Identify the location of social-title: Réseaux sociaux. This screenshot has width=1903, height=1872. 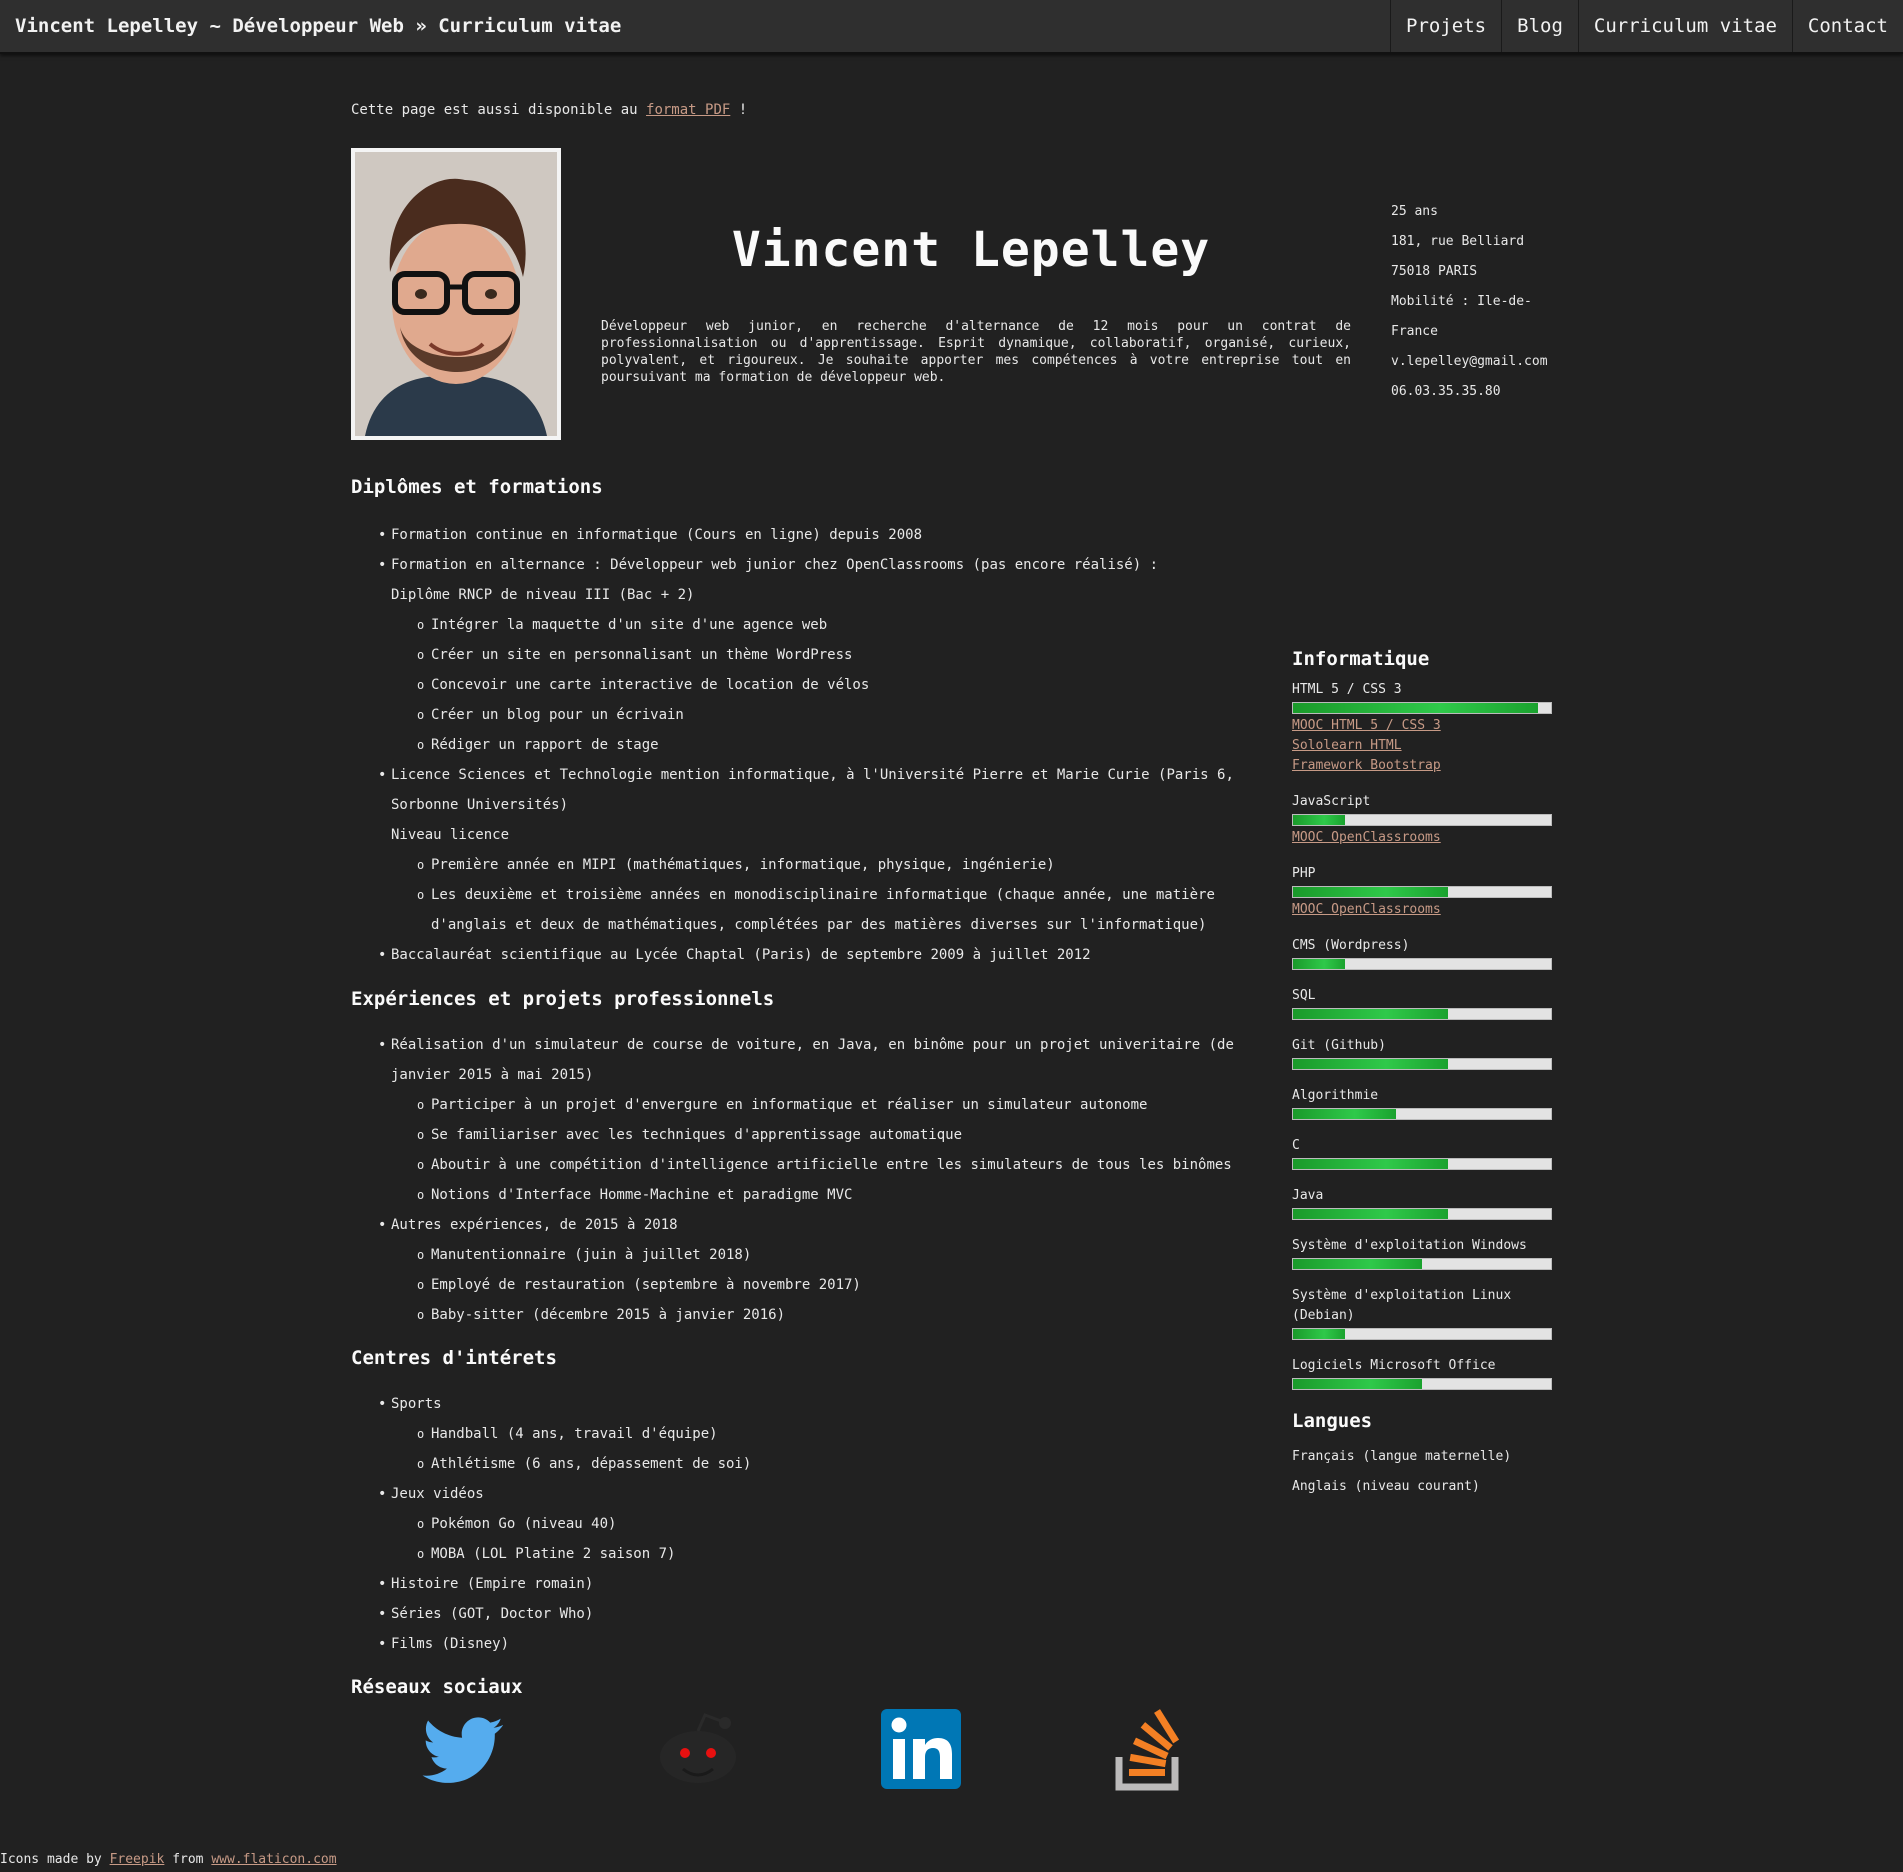
(437, 1687).